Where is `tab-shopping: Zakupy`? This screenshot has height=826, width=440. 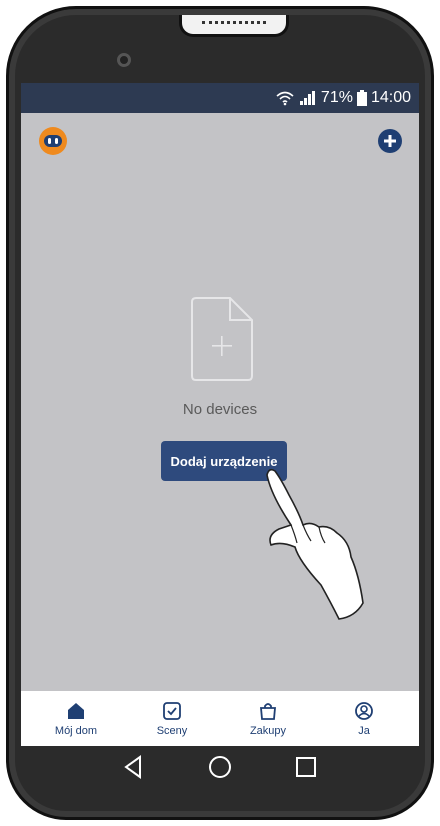 tab-shopping: Zakupy is located at coordinates (268, 718).